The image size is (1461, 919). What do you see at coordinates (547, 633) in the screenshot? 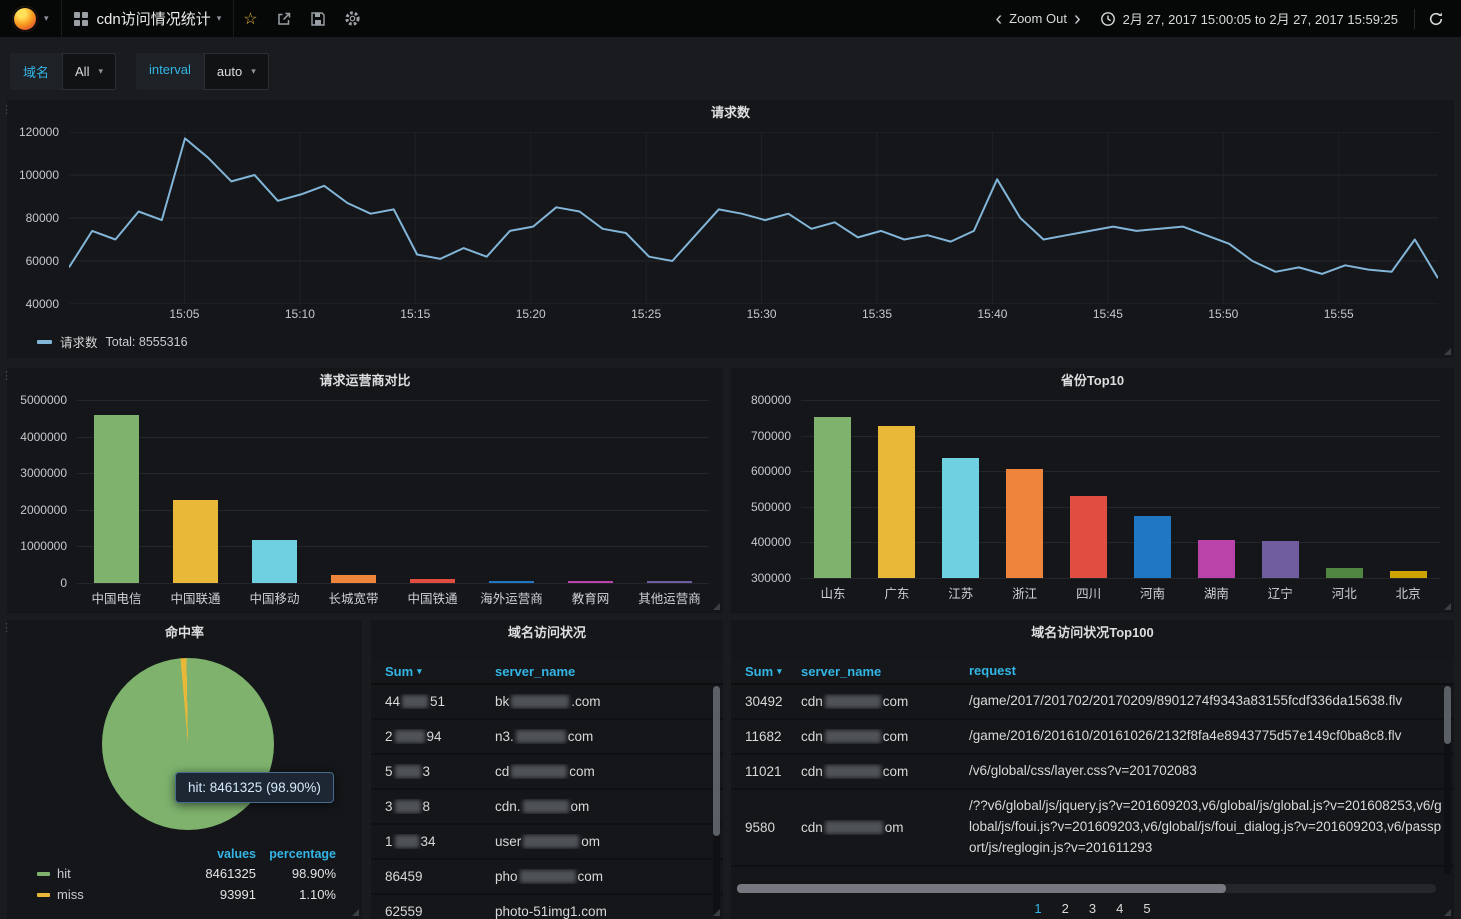
I see `panel-title-domain-table: 域名访问状况` at bounding box center [547, 633].